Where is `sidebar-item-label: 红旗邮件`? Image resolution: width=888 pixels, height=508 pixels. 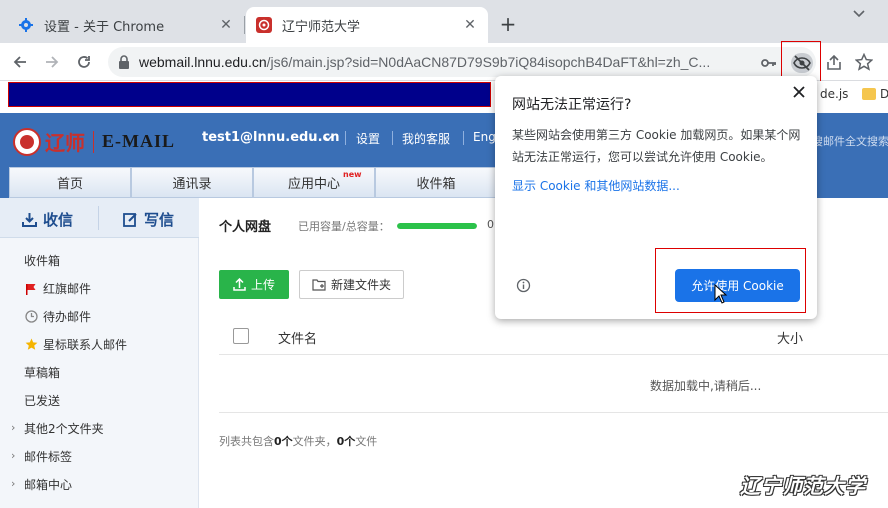 sidebar-item-label: 红旗邮件 is located at coordinates (67, 289).